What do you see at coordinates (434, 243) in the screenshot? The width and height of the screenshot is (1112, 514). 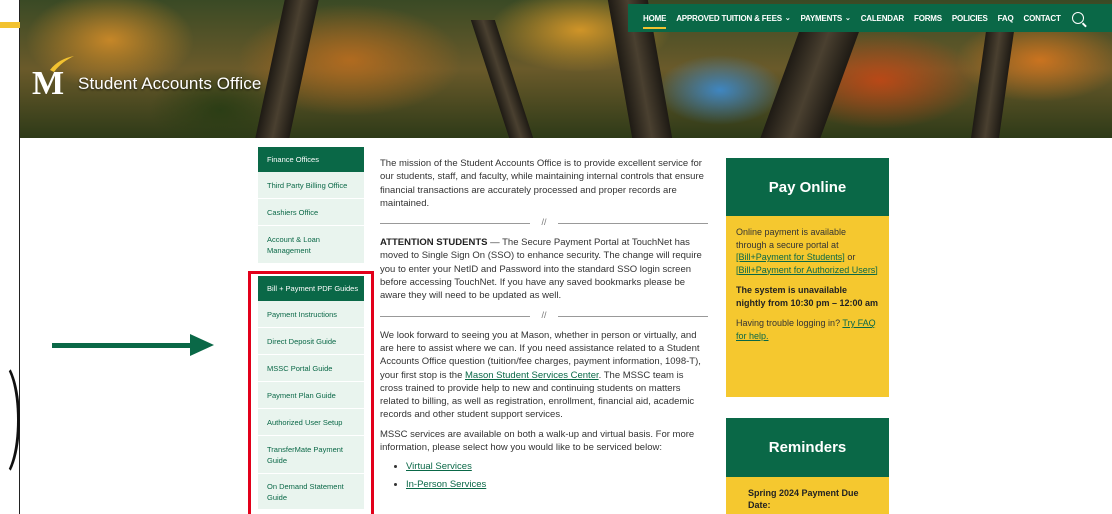 I see `attention-label: ATTENTION STUDENTS` at bounding box center [434, 243].